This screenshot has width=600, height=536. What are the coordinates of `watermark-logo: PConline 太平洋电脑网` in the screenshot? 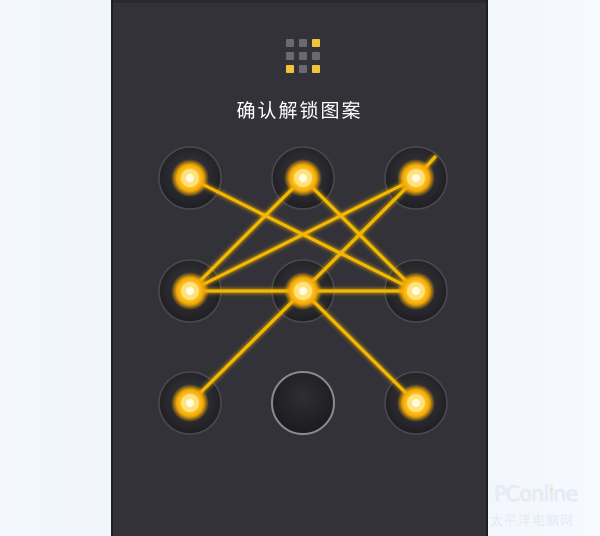 It's located at (540, 504).